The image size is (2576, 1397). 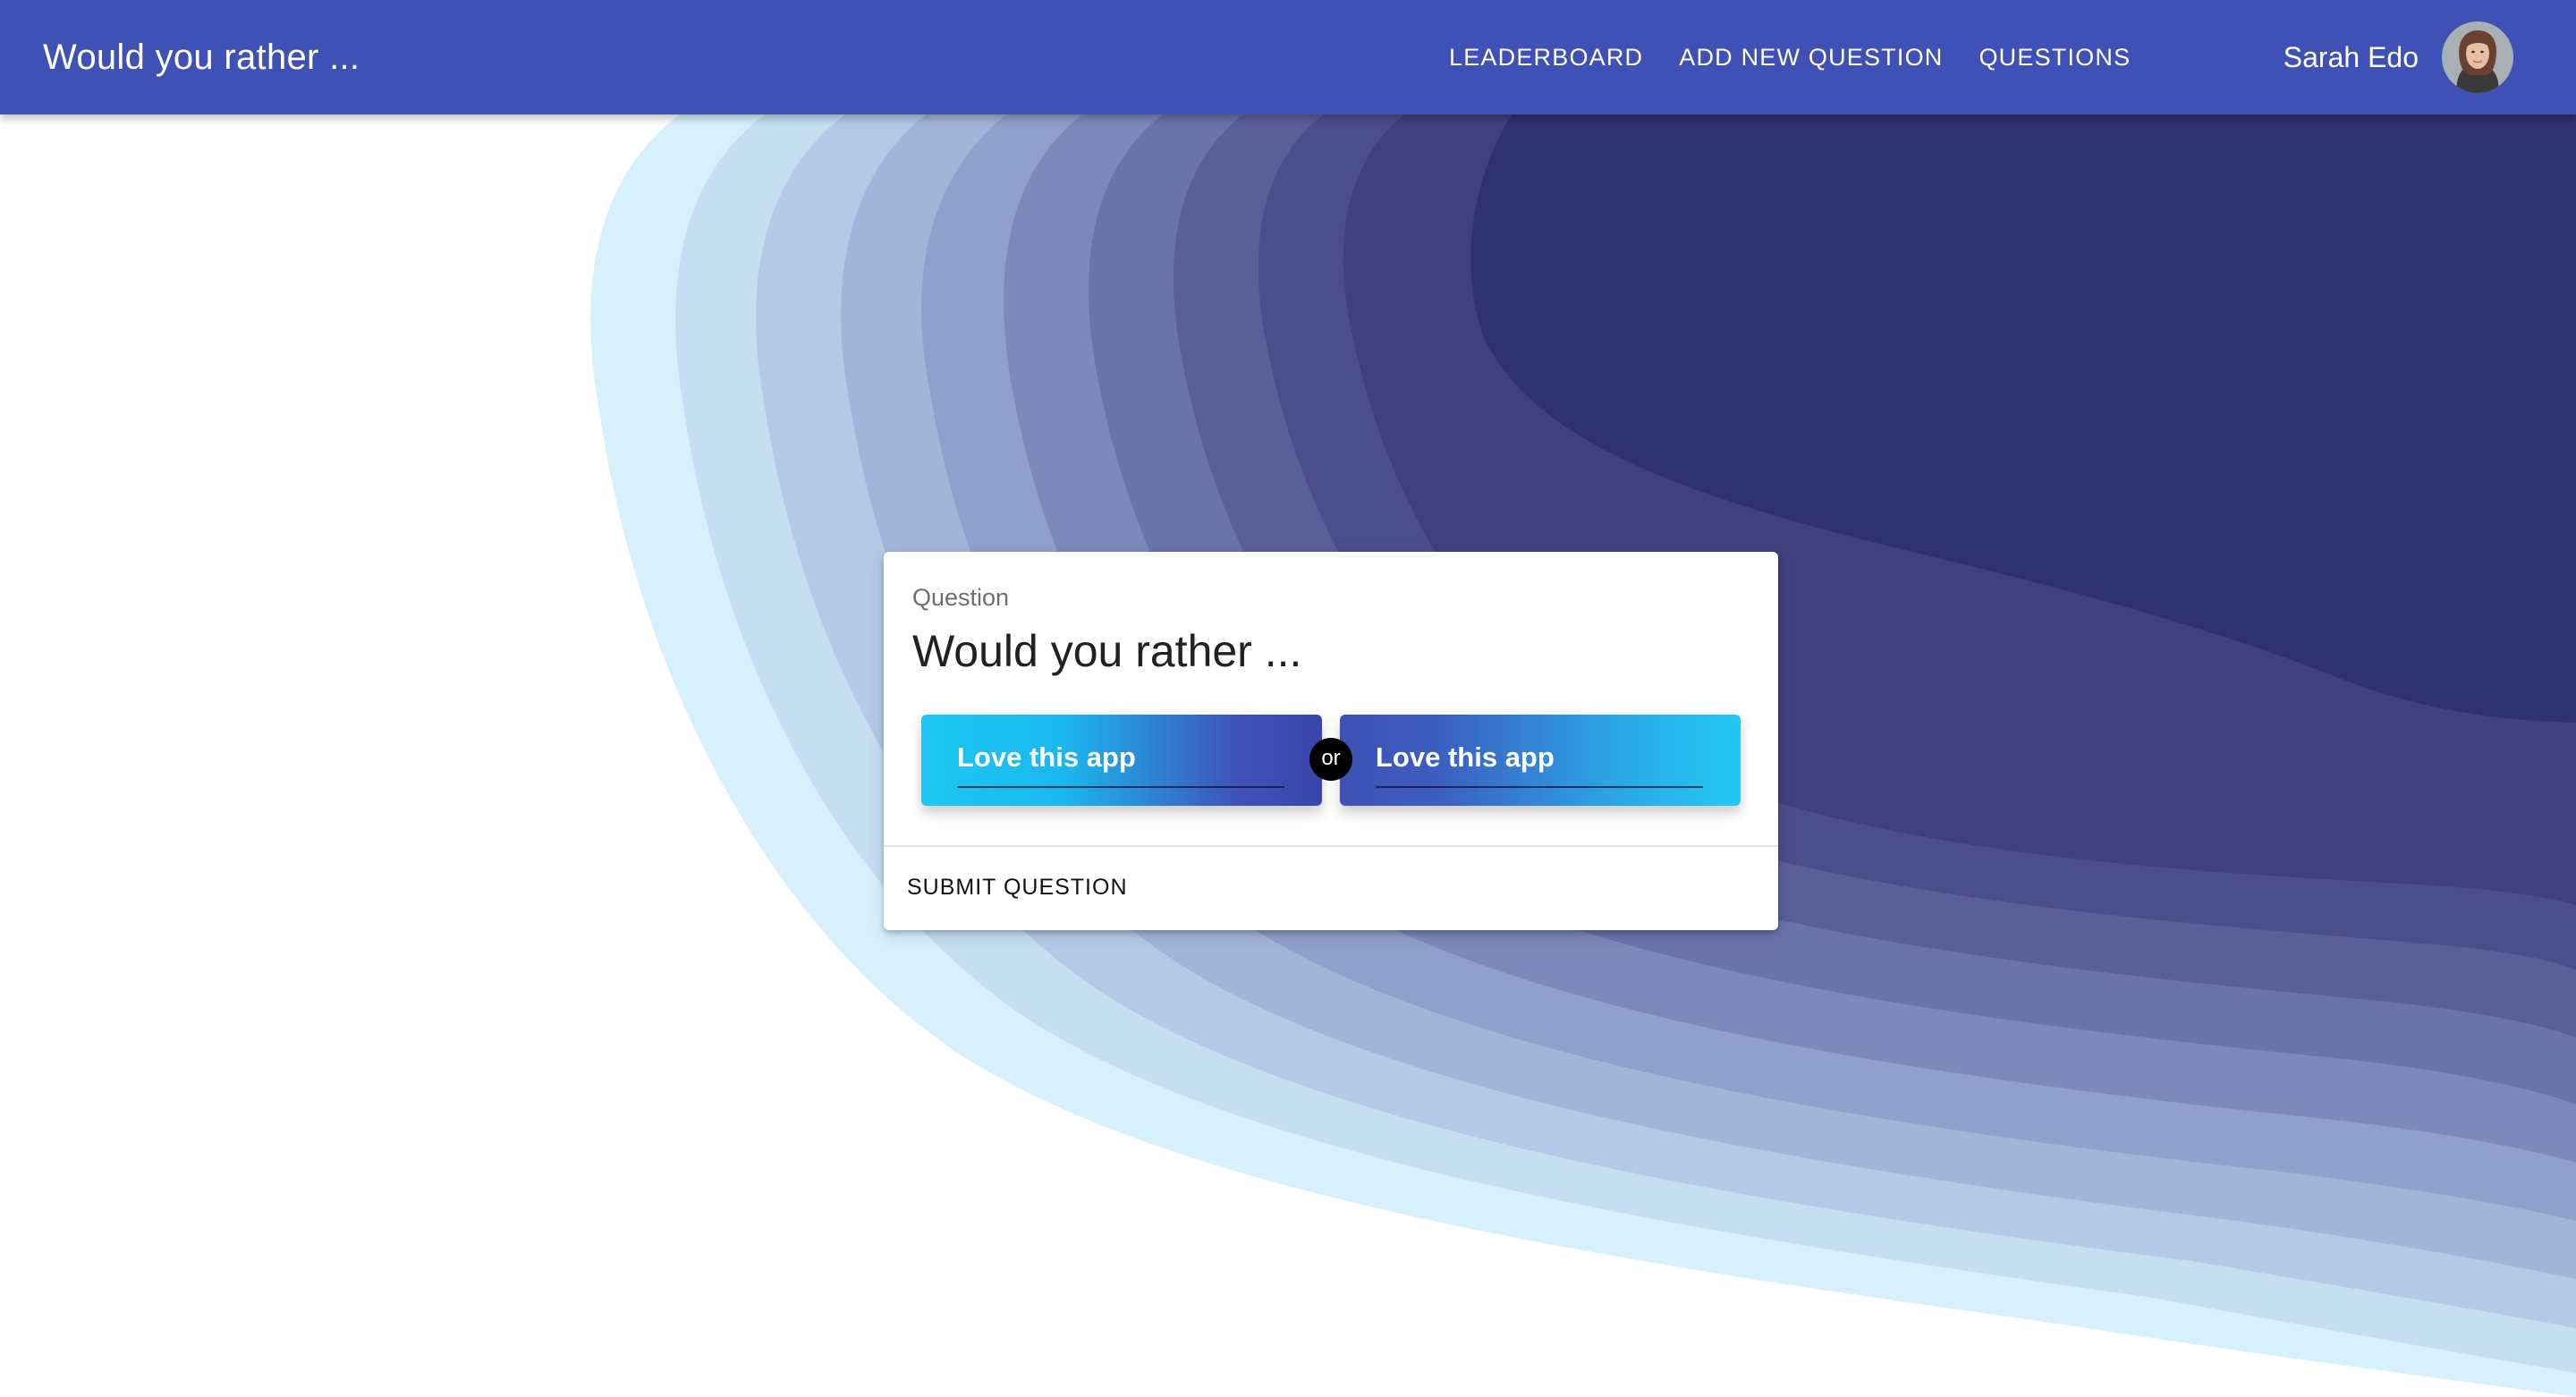 What do you see at coordinates (1120, 787) in the screenshot?
I see `option-one-underline` at bounding box center [1120, 787].